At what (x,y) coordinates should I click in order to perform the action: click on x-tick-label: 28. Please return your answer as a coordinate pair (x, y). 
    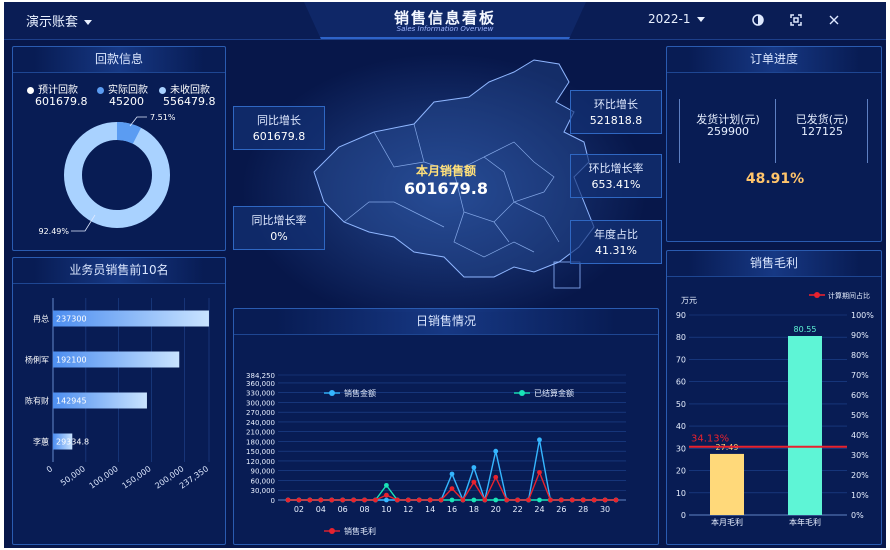
    Looking at the image, I should click on (583, 509).